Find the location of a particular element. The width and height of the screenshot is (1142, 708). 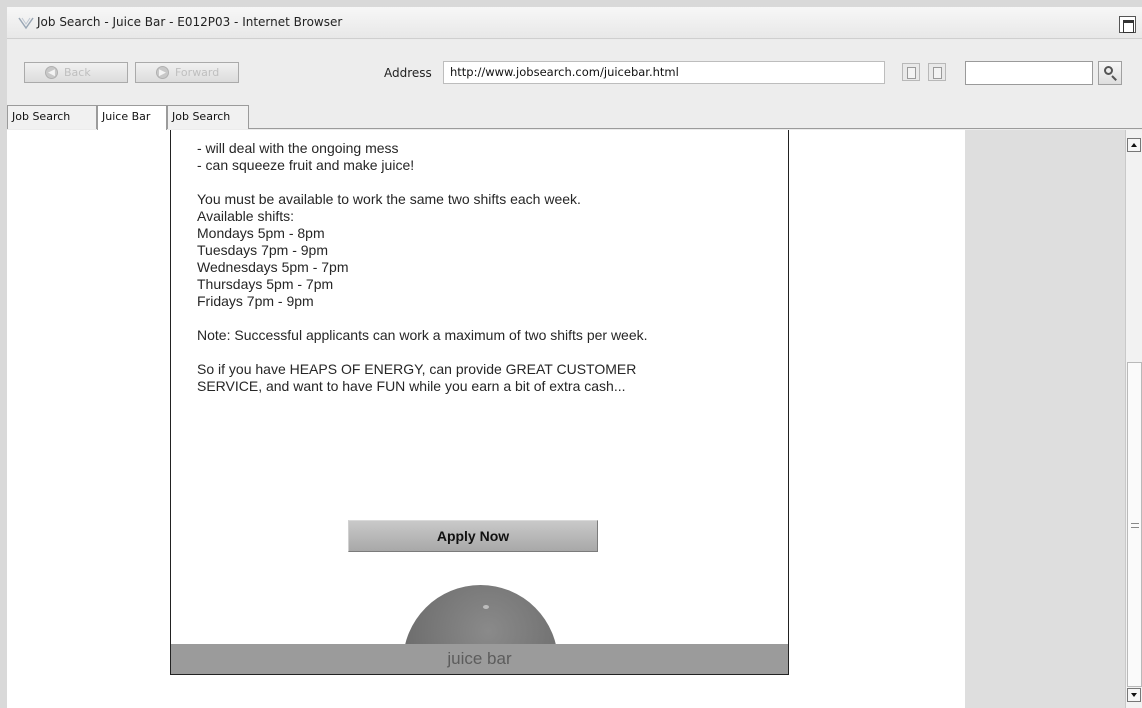

back-arrow-icon: ◀ is located at coordinates (51, 72).